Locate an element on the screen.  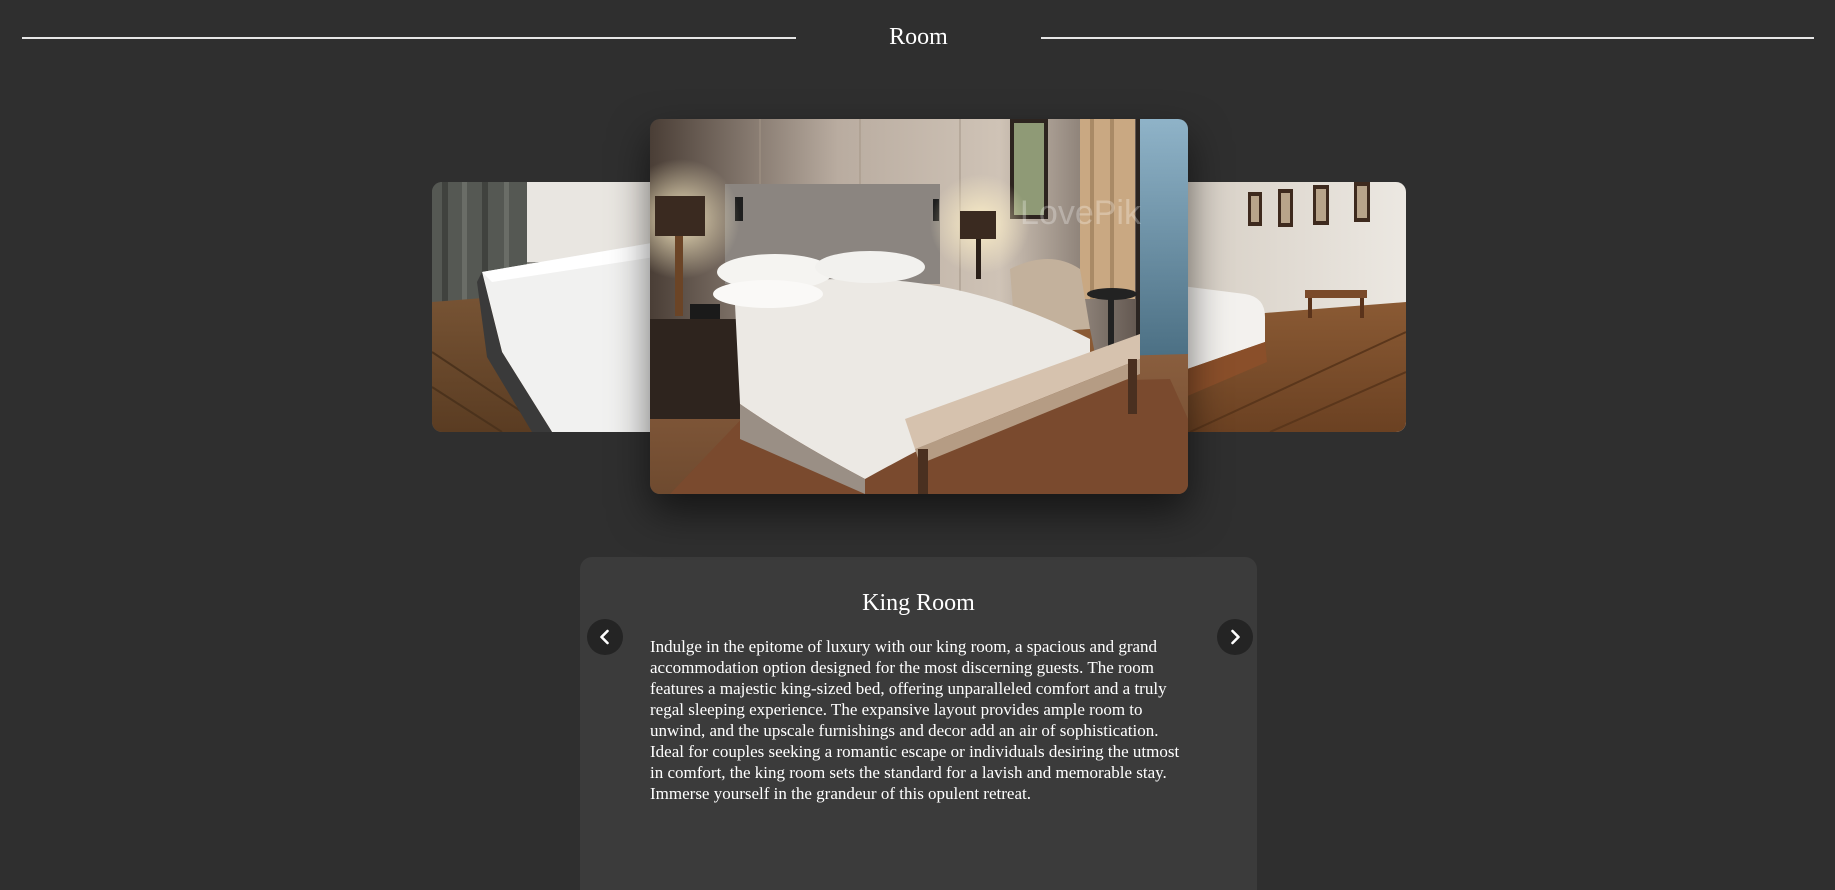
chevron-left-icon is located at coordinates (604, 637).